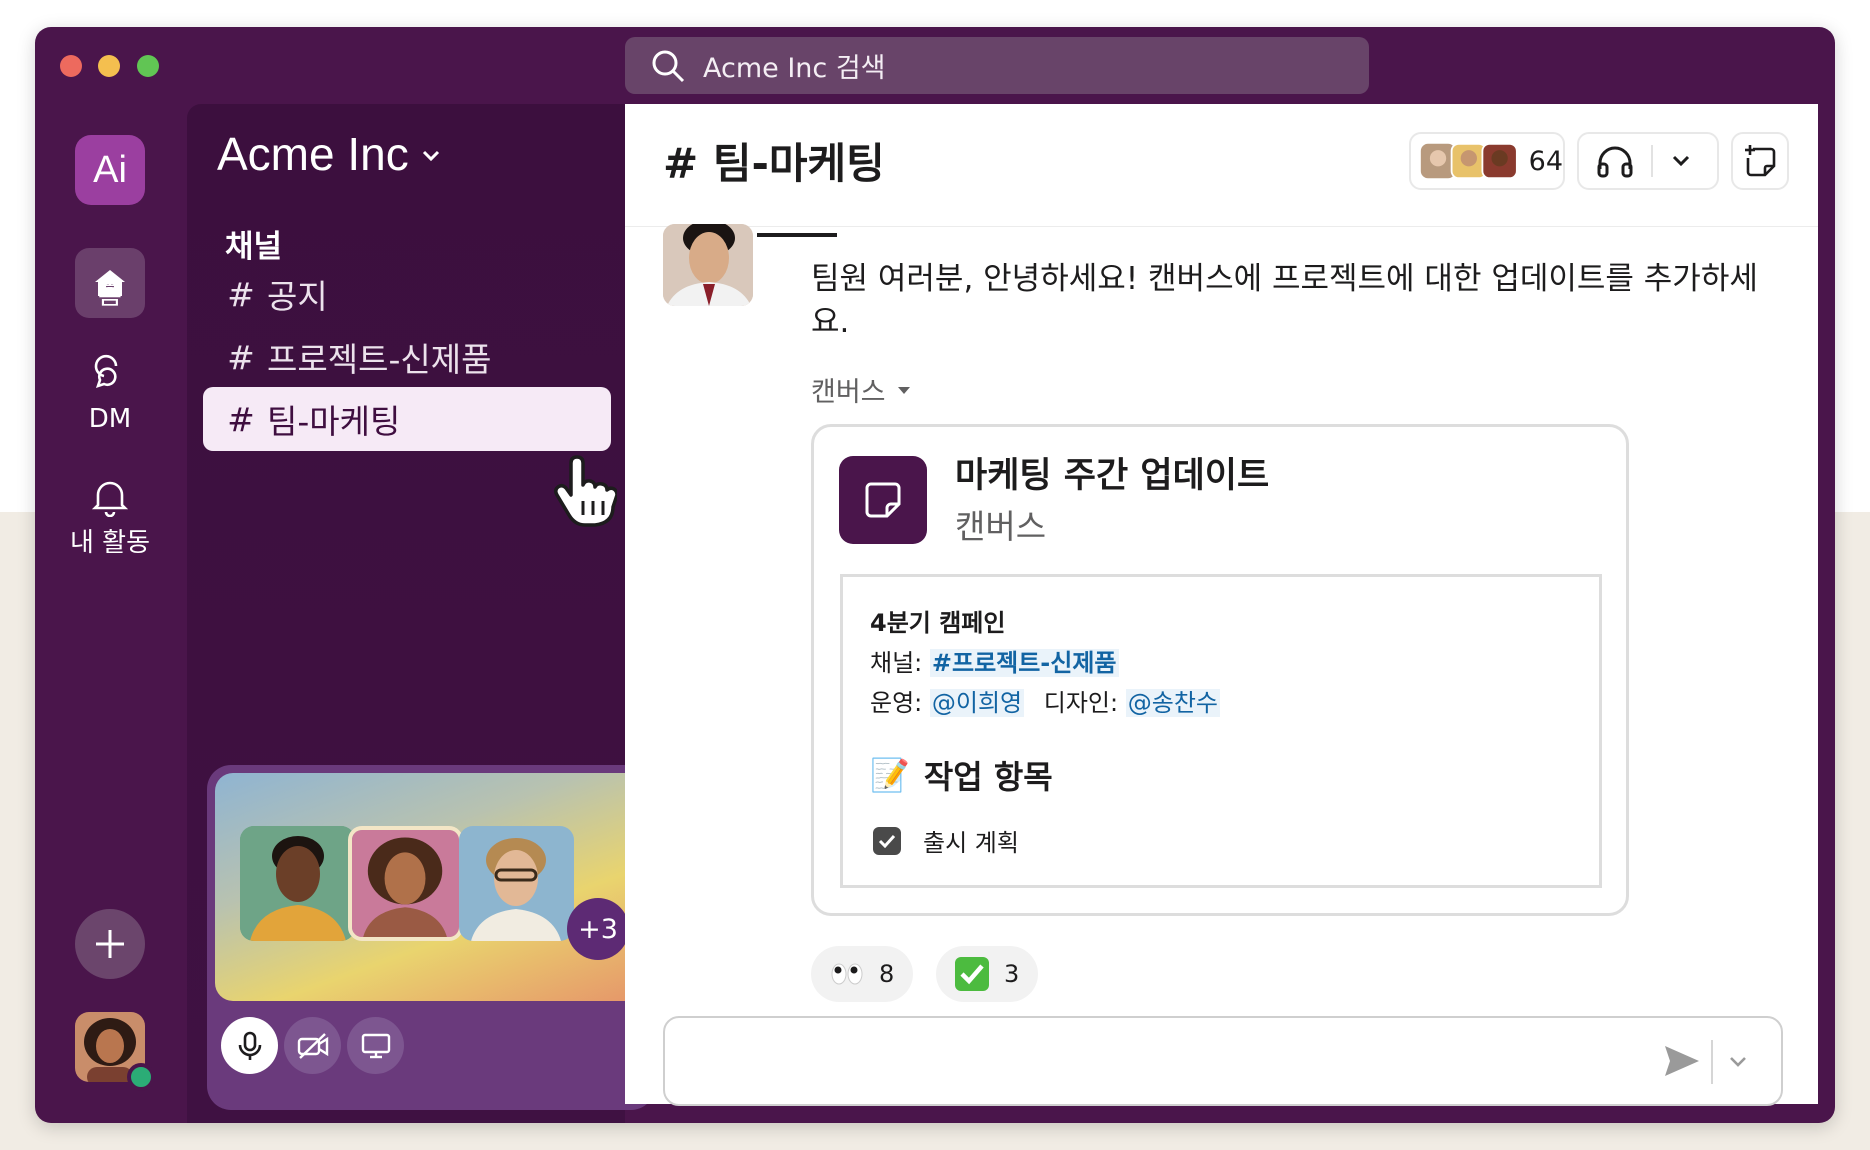  I want to click on doc-owners-line: 운영: @이희영 디자인: @송찬수, so click(1045, 700).